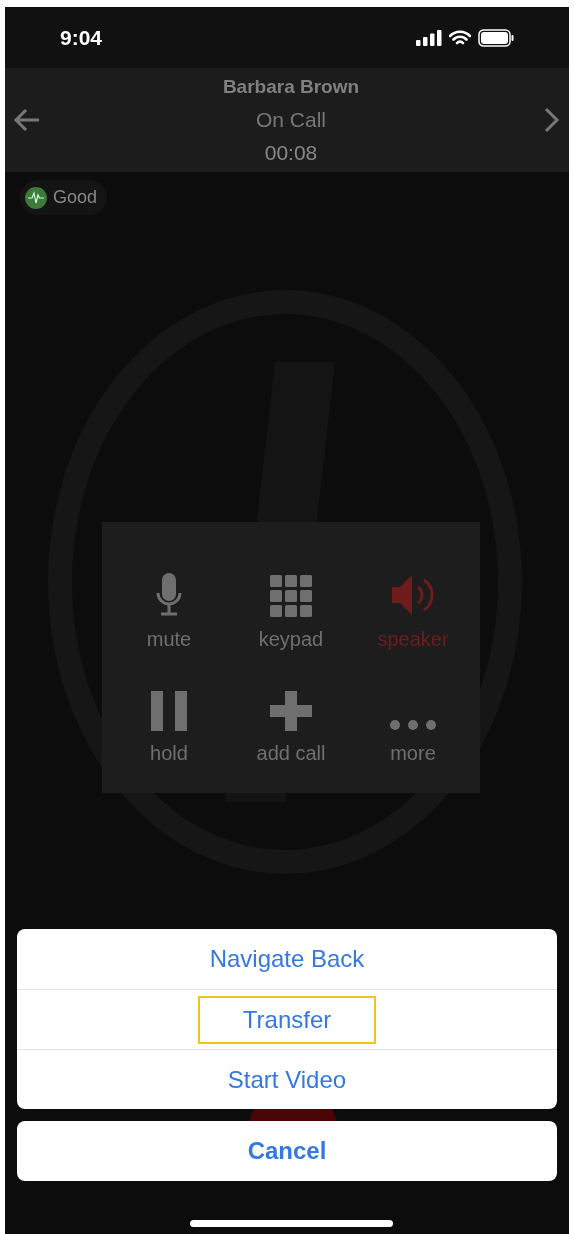  What do you see at coordinates (413, 724) in the screenshot?
I see `more-icon` at bounding box center [413, 724].